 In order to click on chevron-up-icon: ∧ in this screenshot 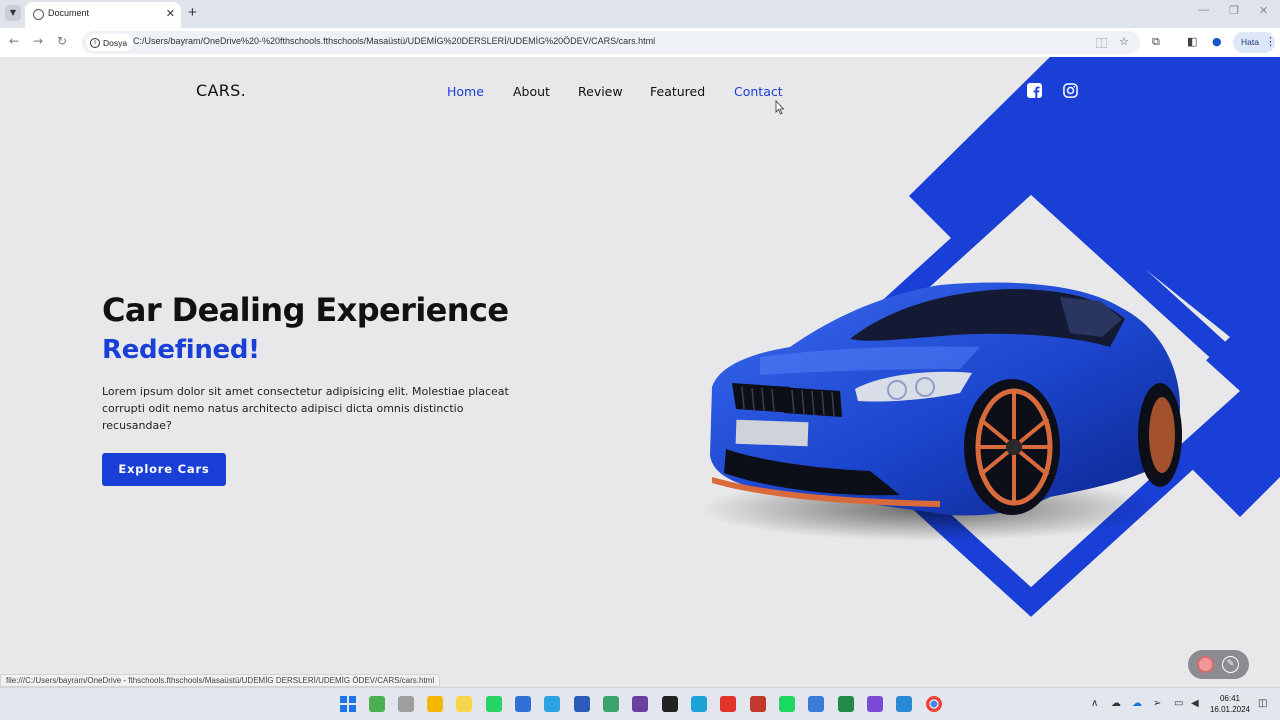, I will do `click(1094, 703)`.